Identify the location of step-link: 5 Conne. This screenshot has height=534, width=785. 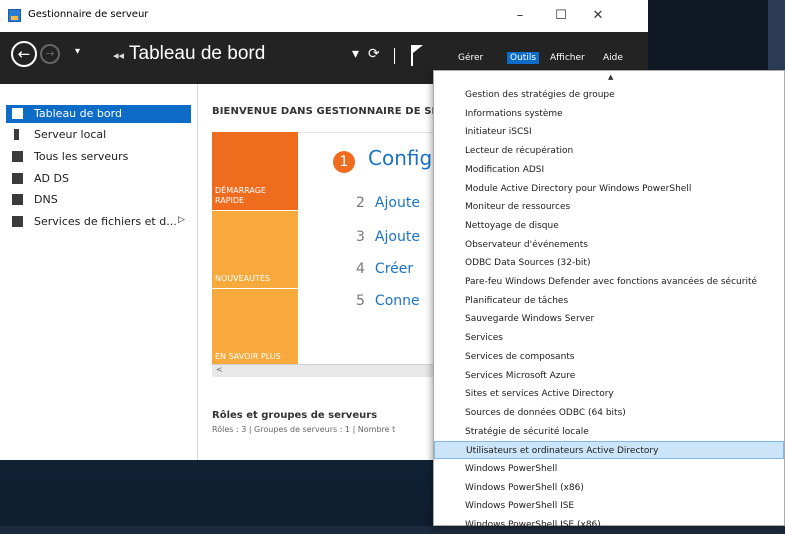
(388, 301).